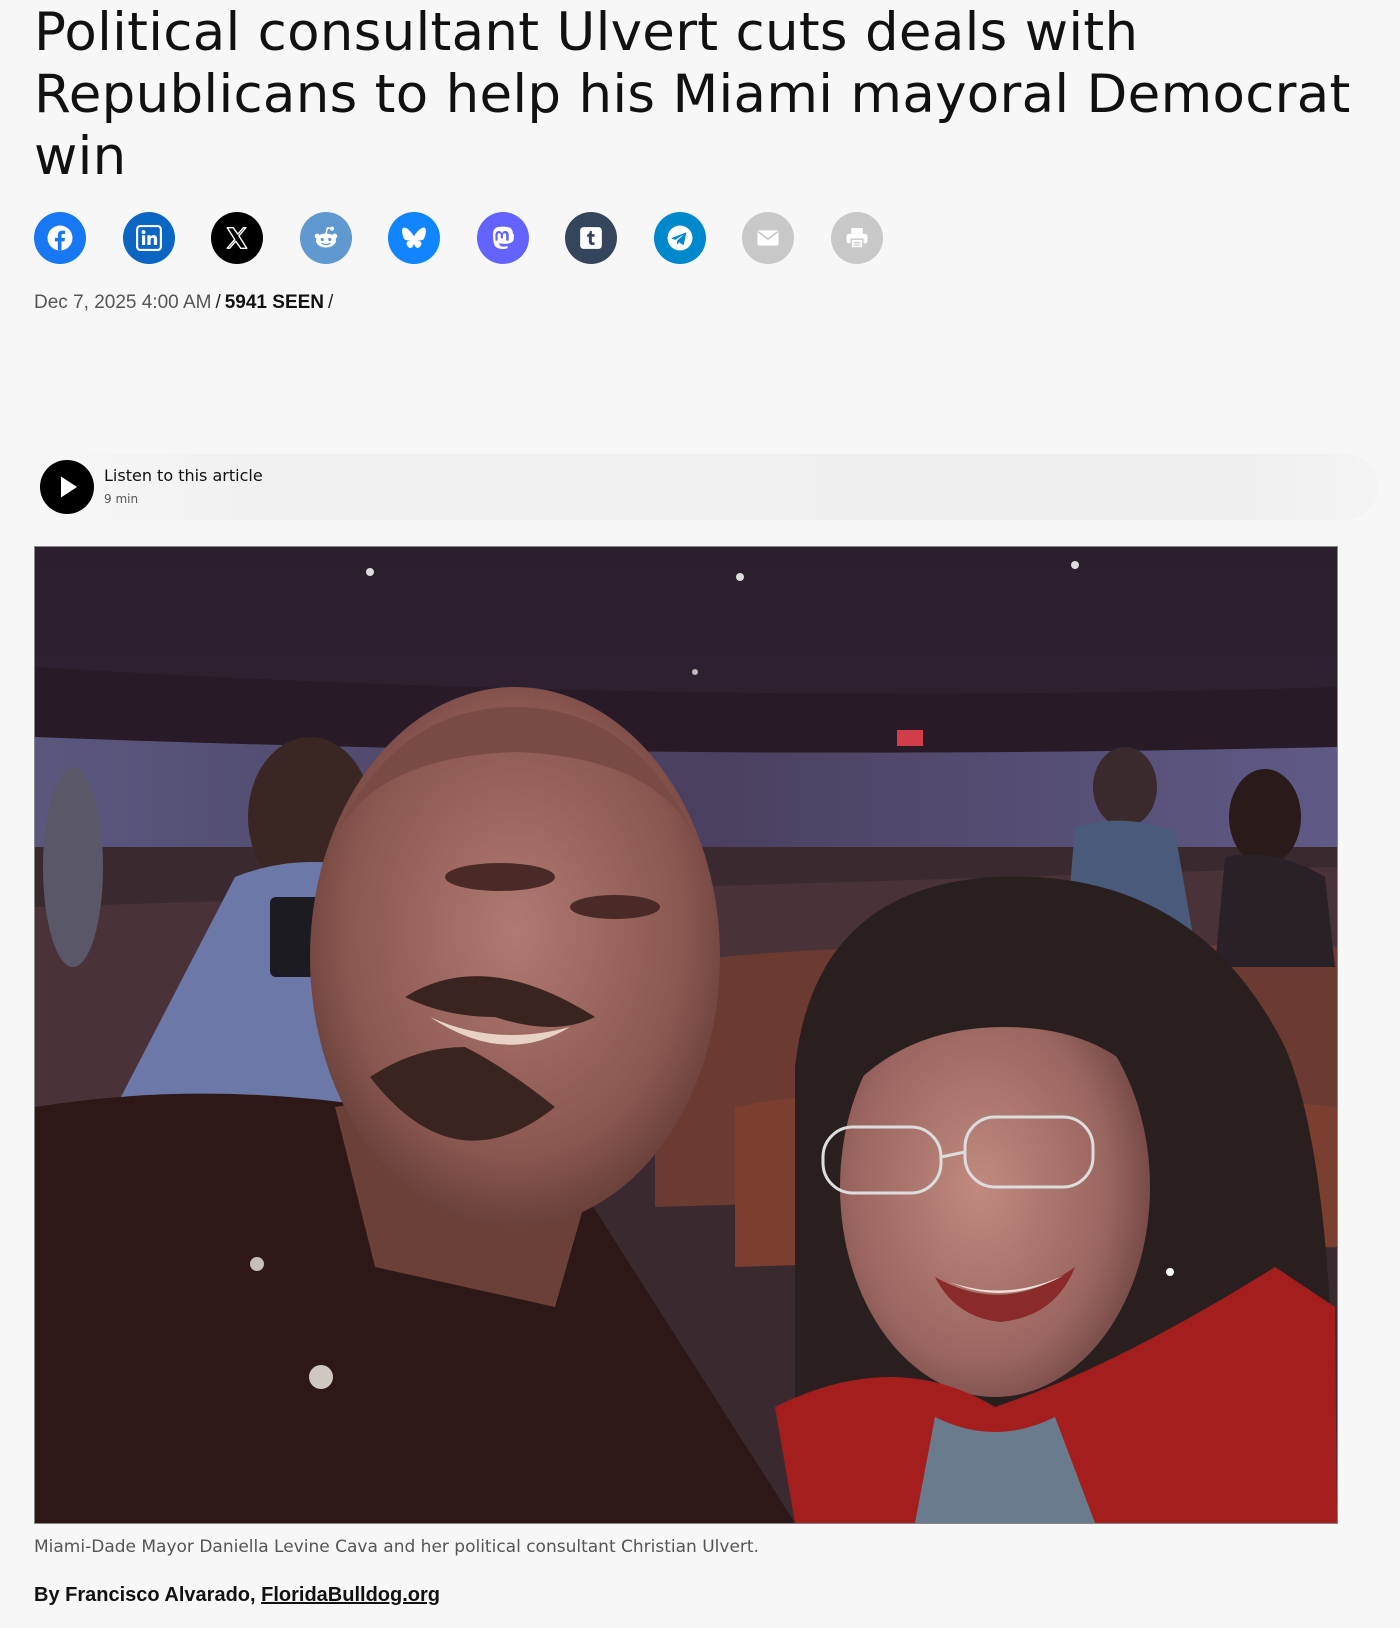  I want to click on tumblr-icon, so click(591, 238).